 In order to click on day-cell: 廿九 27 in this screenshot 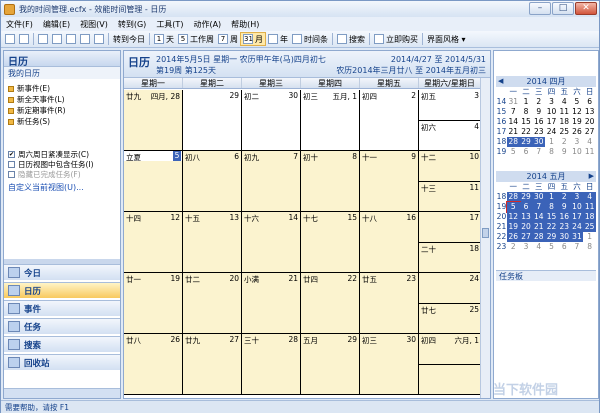, I will do `click(212, 364)`.